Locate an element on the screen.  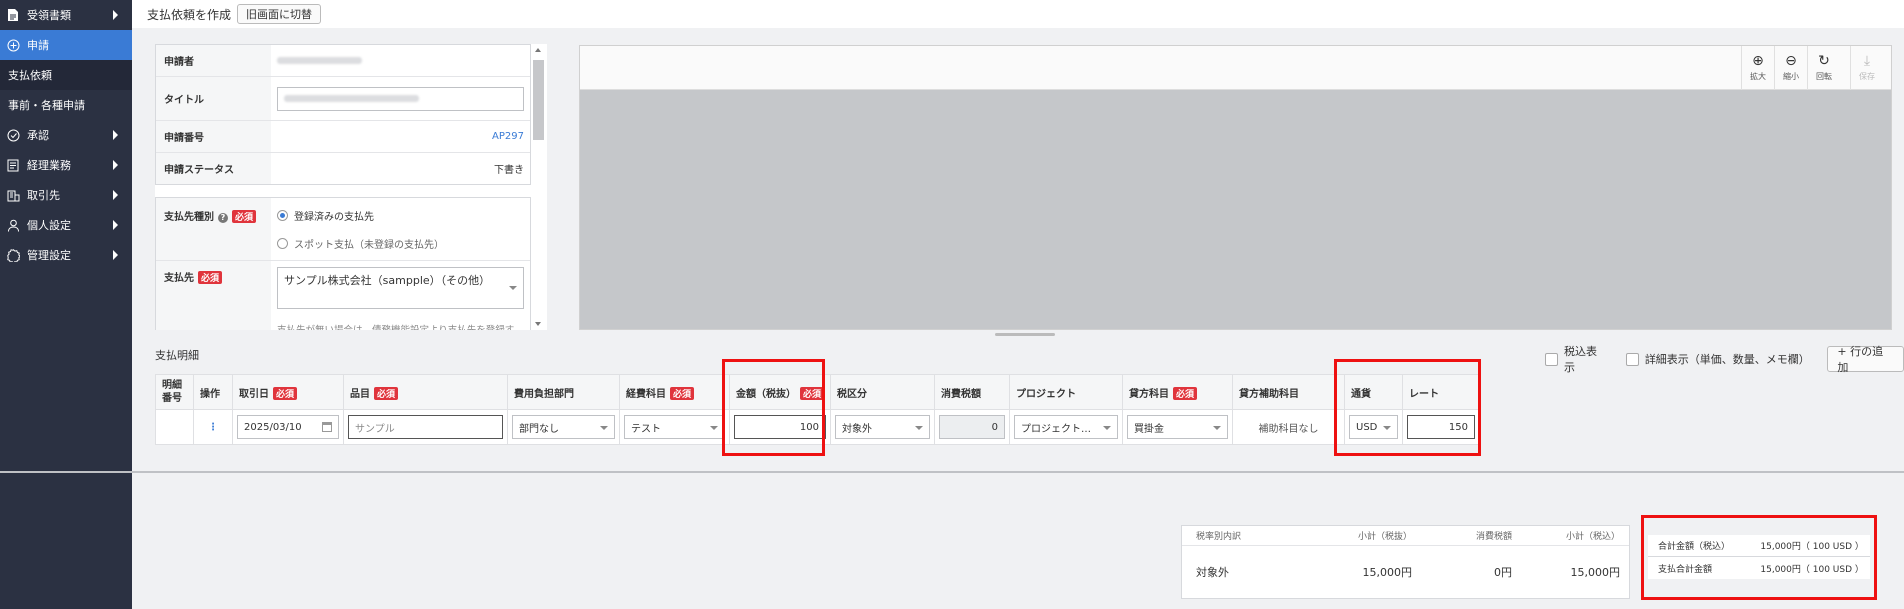
tax-breakdown-row: 対象外 15,000円 0円 15,000円 is located at coordinates (1405, 572).